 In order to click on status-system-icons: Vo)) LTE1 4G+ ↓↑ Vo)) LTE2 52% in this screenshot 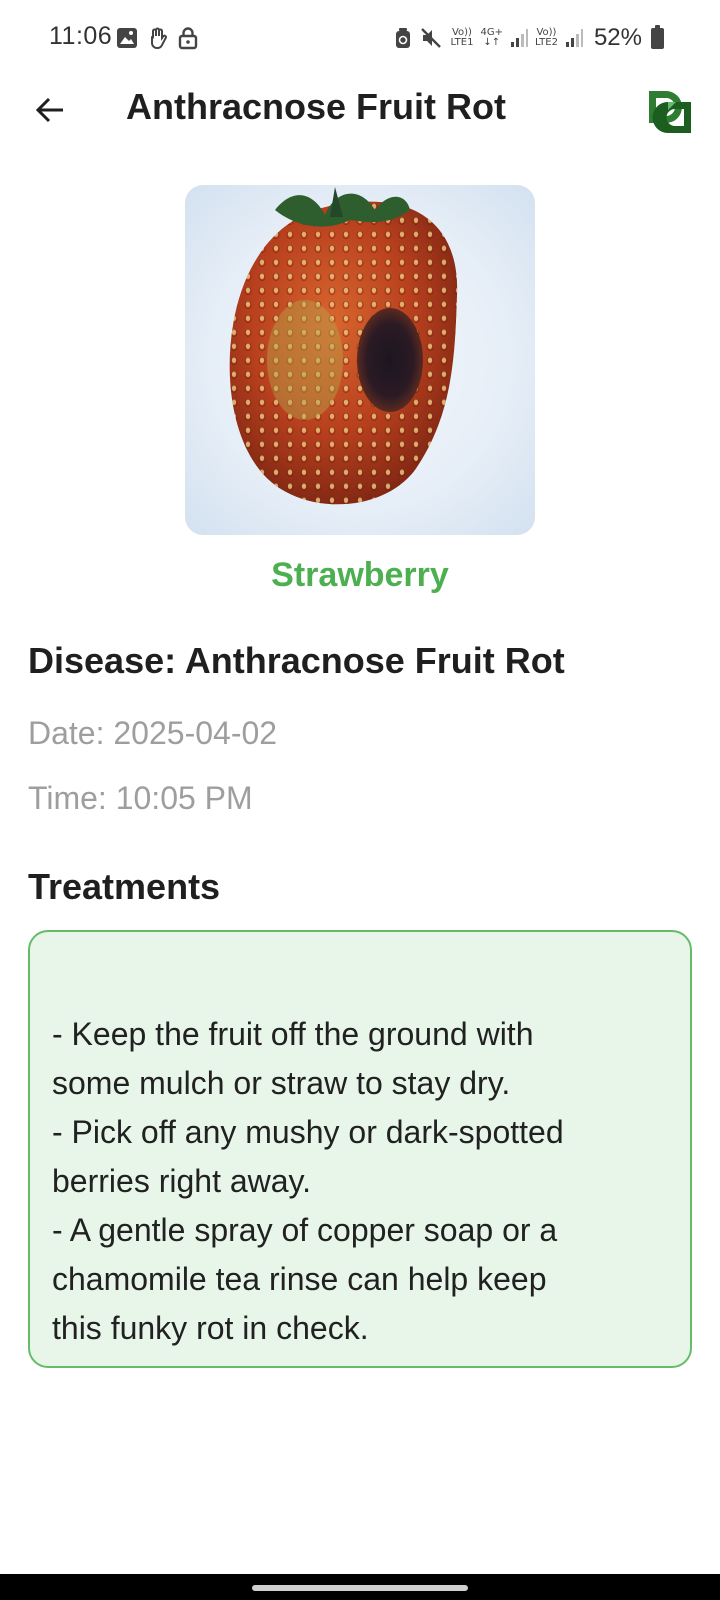, I will do `click(529, 38)`.